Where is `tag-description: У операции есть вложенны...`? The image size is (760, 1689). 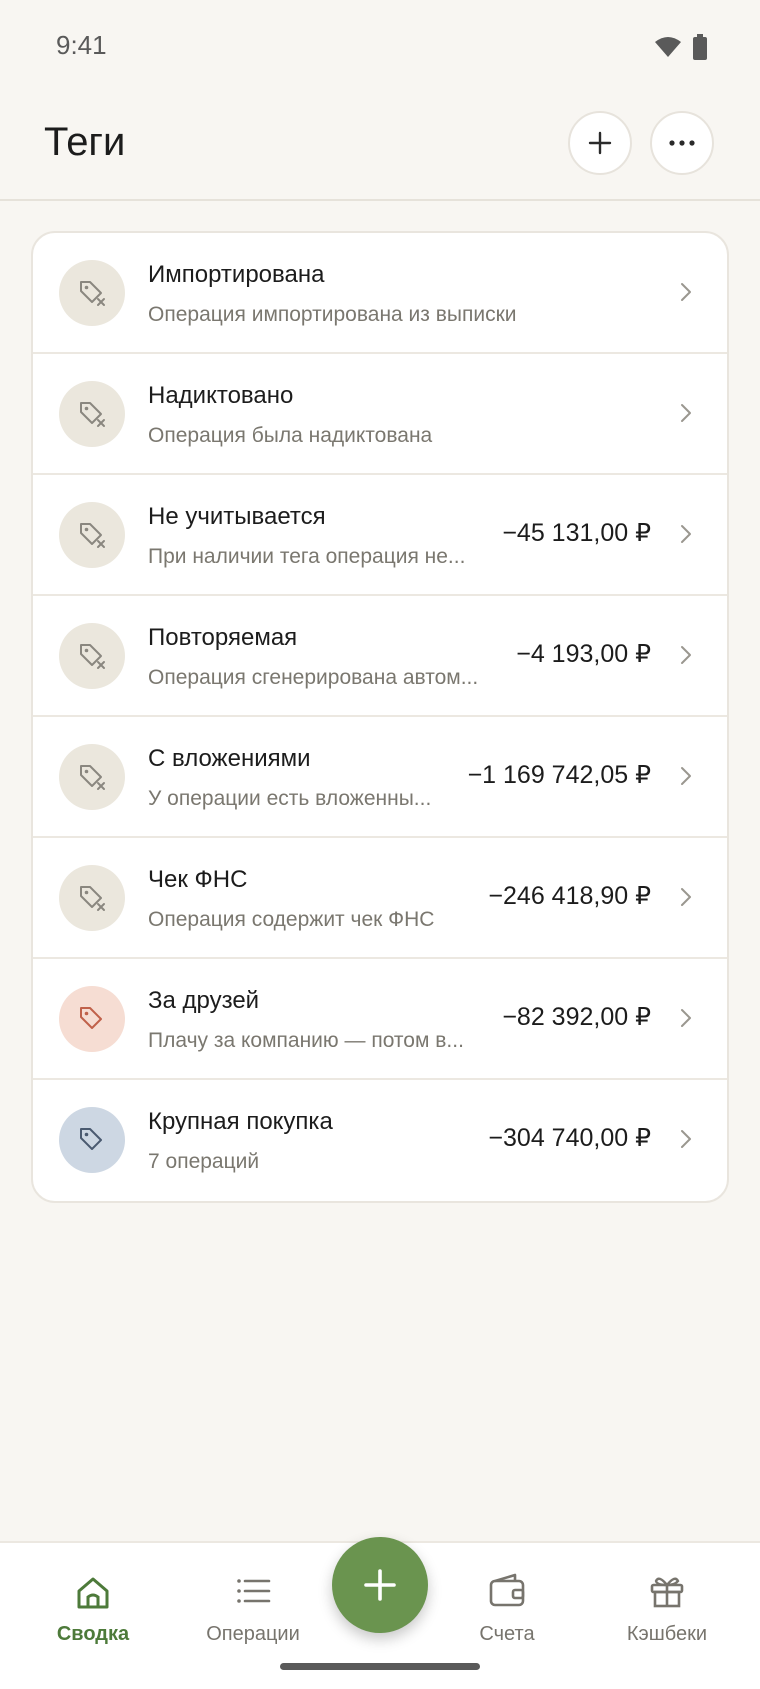
tag-description: У операции есть вложенны... is located at coordinates (290, 798).